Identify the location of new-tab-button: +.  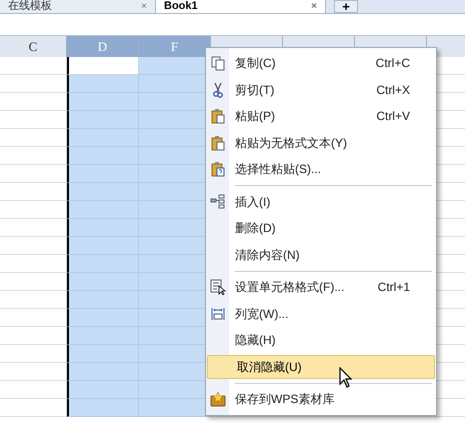
(346, 6).